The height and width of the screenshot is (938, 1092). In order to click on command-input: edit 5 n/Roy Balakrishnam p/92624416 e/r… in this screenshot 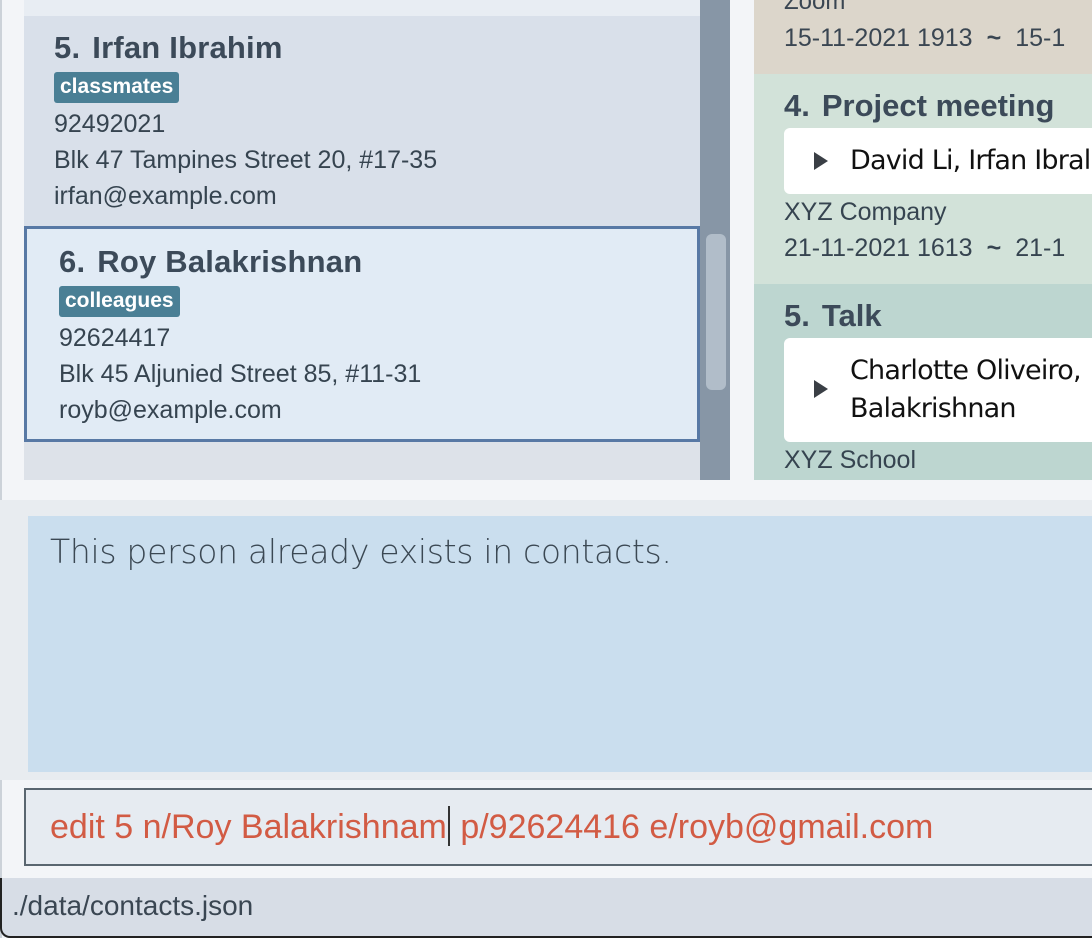, I will do `click(558, 827)`.